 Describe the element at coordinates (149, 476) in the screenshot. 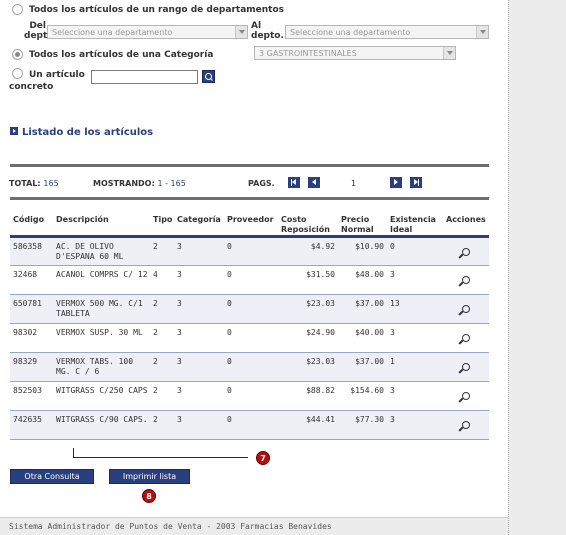

I see `print-list-button: Imprimir lista` at that location.